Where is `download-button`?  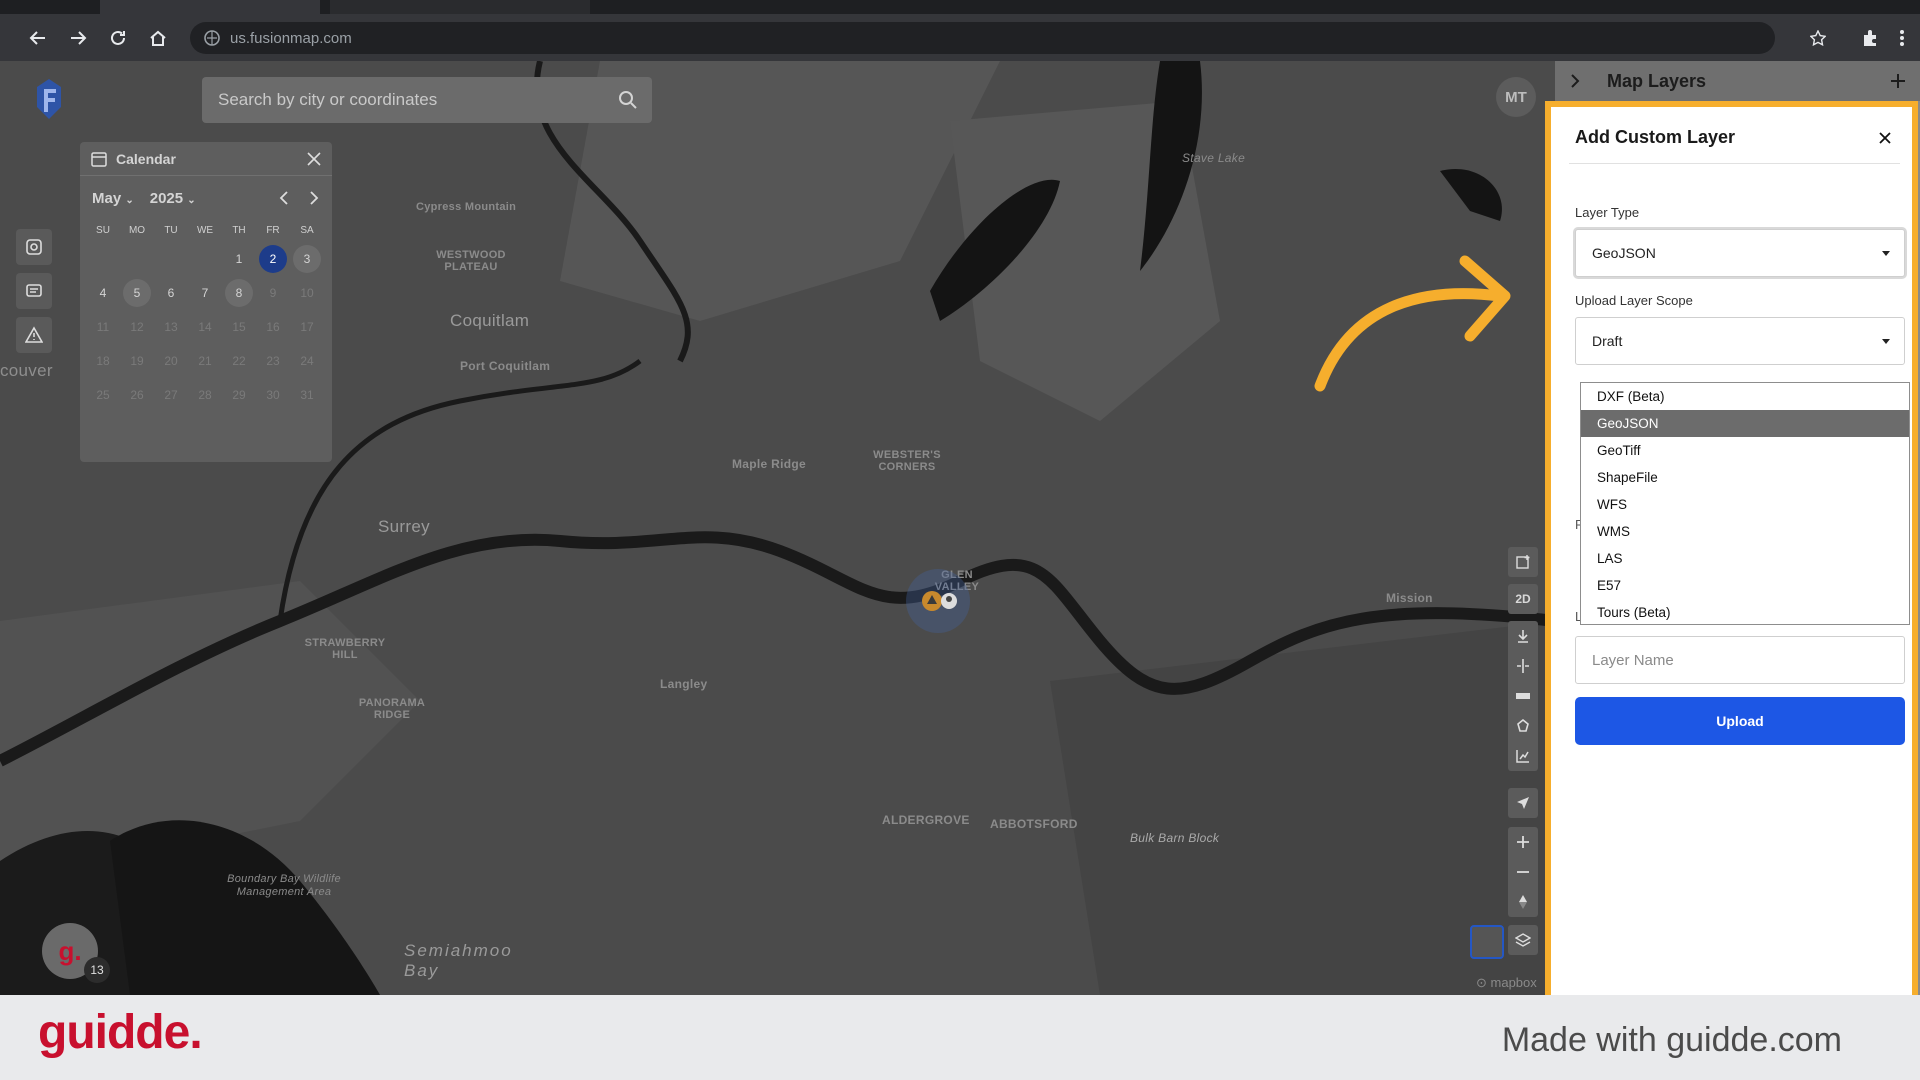
download-button is located at coordinates (1523, 636).